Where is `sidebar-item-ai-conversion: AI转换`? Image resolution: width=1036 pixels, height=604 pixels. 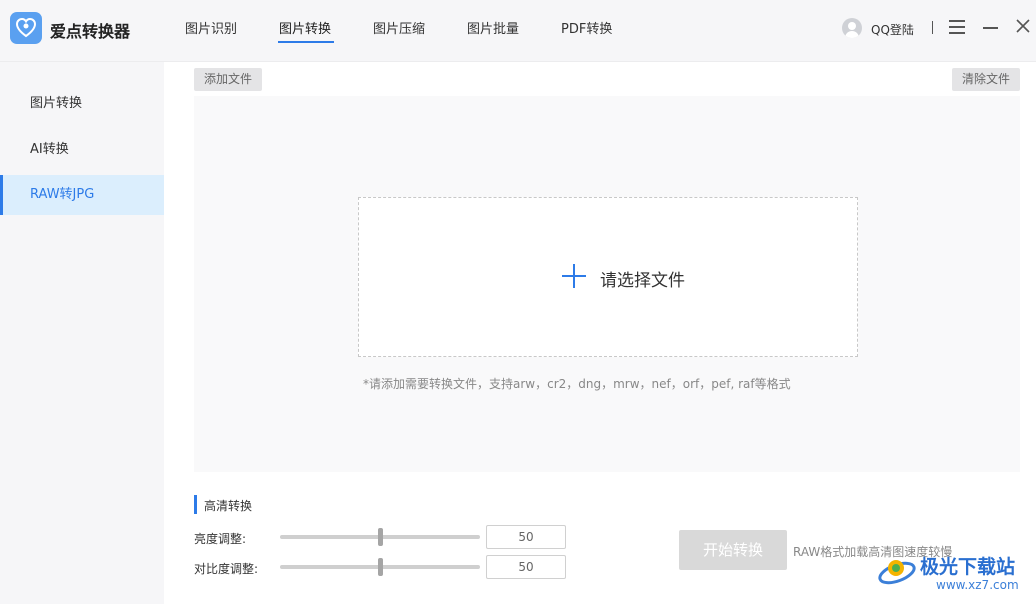
sidebar-item-ai-conversion: AI转换 is located at coordinates (82, 150).